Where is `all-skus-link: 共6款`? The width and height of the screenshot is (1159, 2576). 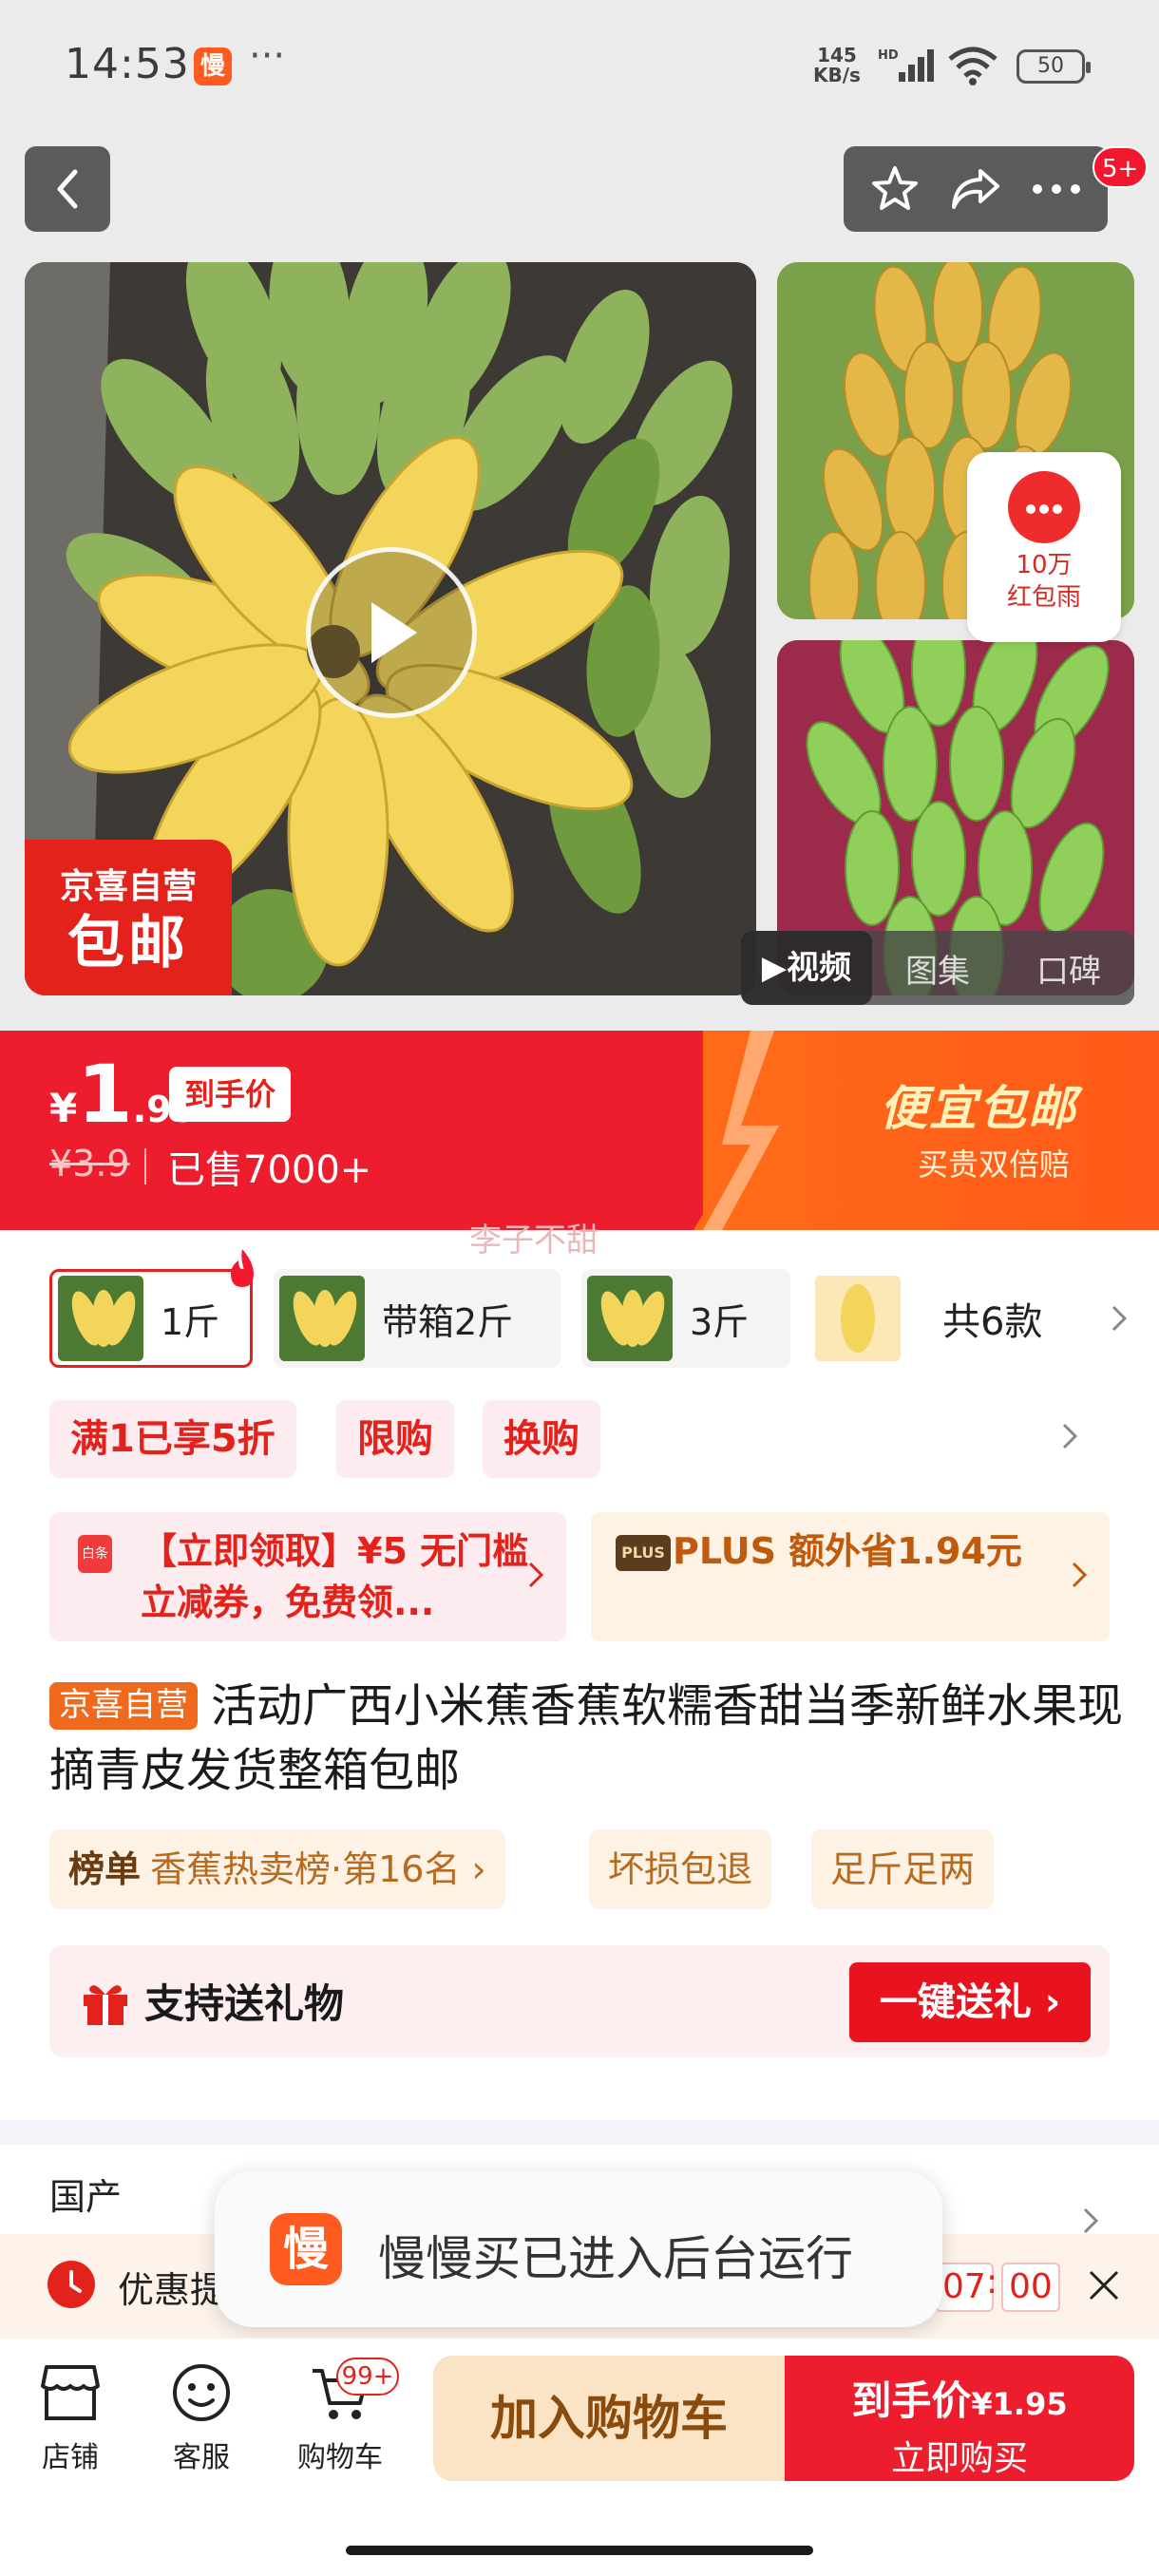
all-skus-link: 共6款 is located at coordinates (983, 1318).